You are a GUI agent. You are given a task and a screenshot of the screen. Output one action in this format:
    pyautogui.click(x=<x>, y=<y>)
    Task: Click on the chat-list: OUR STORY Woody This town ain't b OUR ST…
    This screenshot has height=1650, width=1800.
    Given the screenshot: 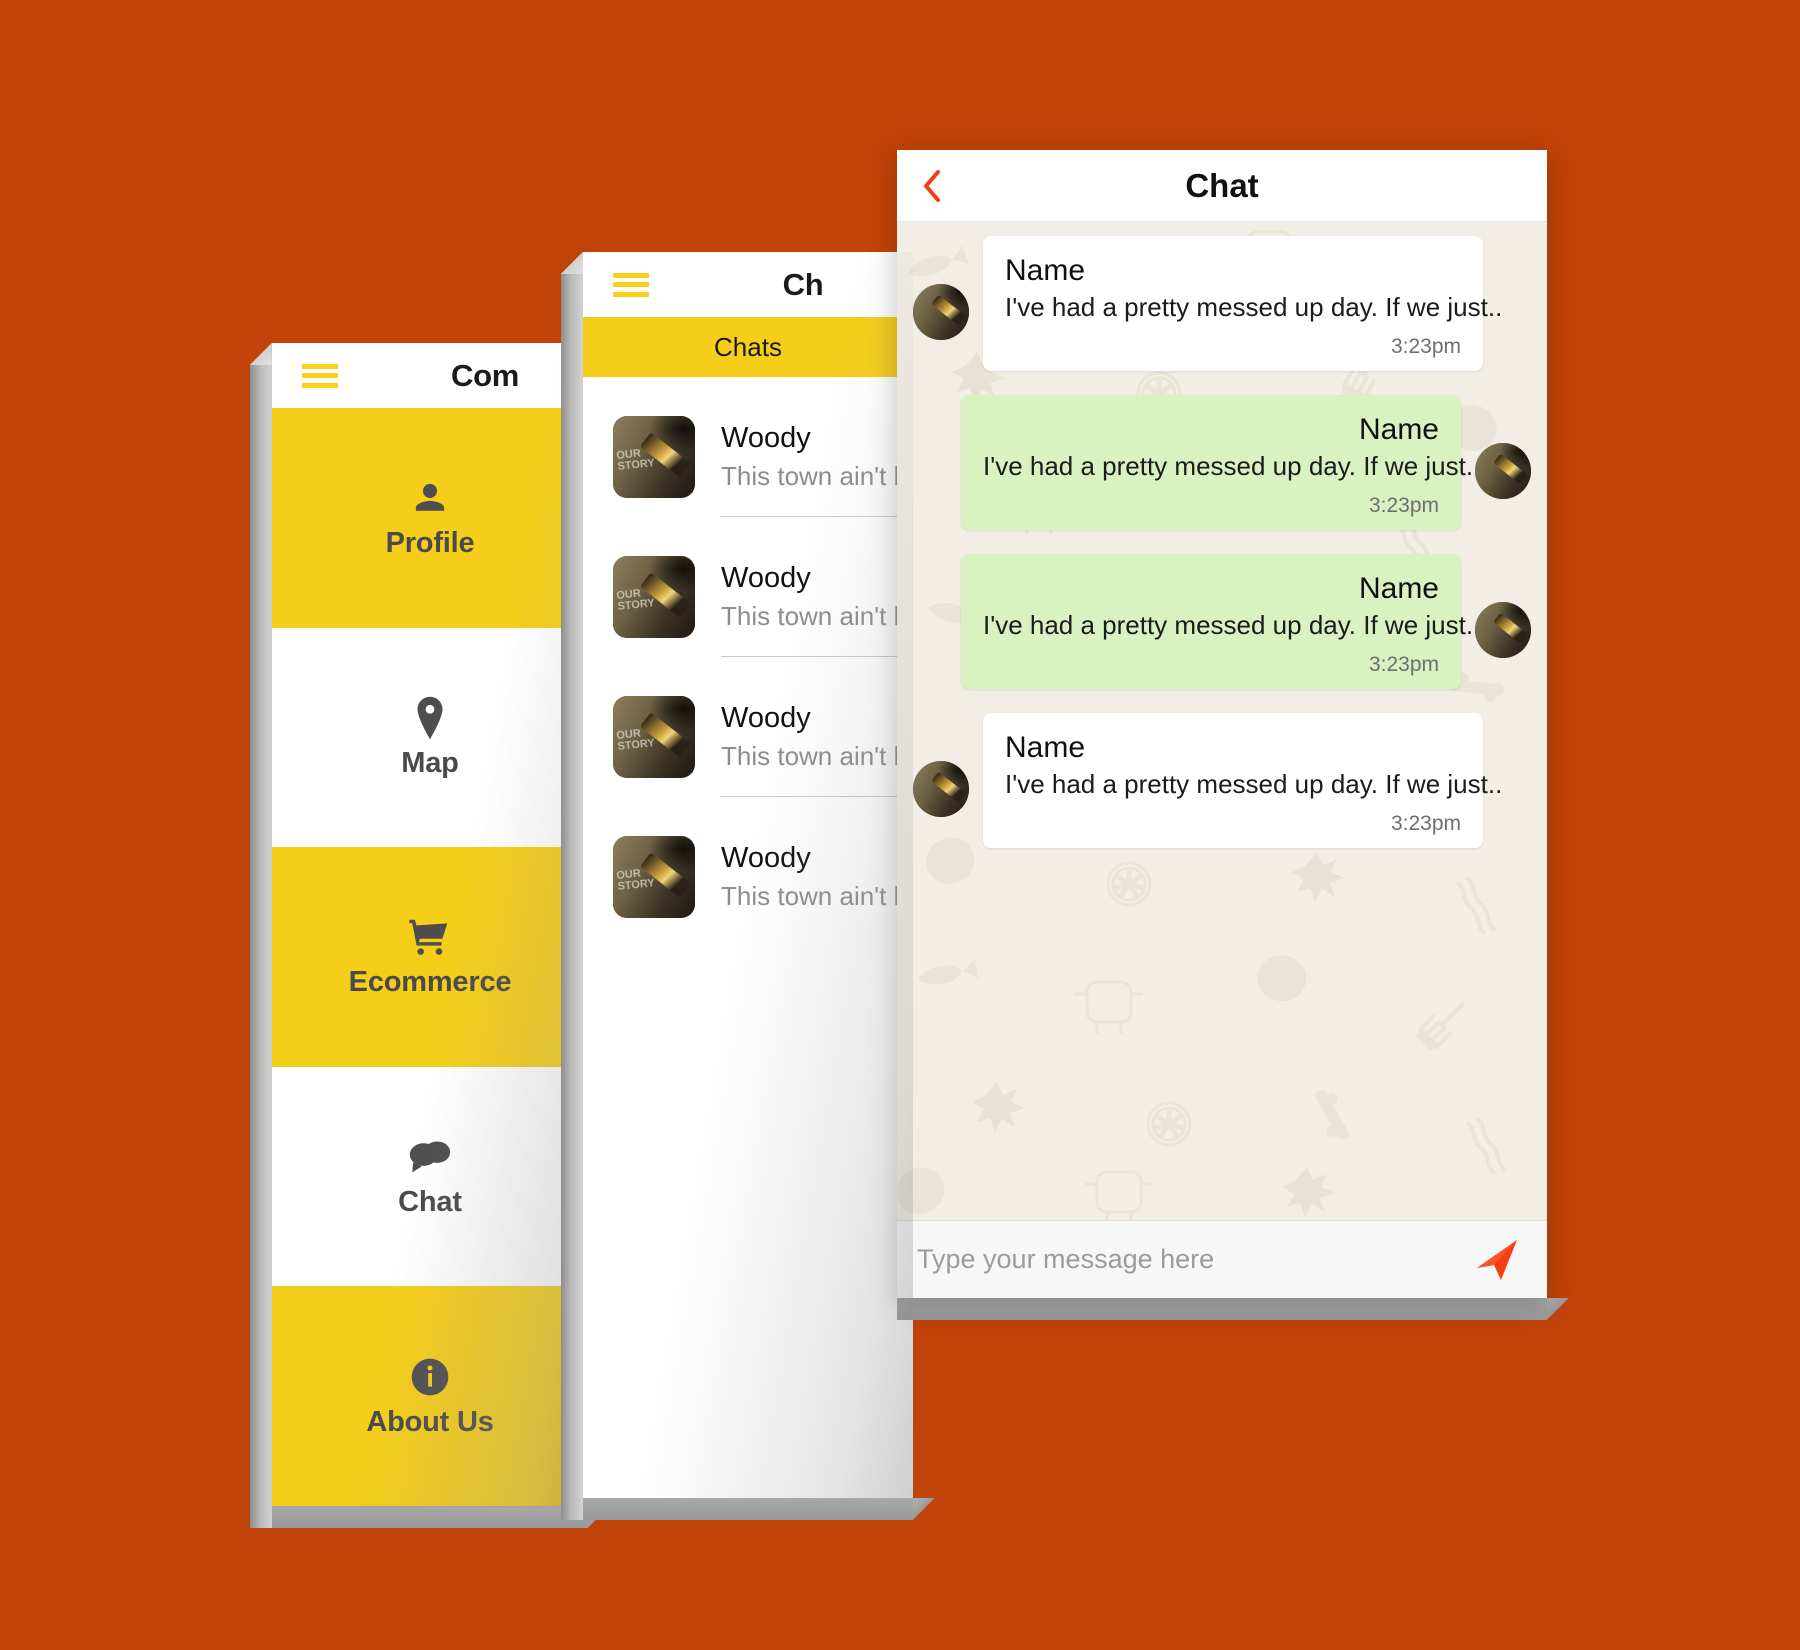 What is the action you would take?
    pyautogui.click(x=748, y=657)
    